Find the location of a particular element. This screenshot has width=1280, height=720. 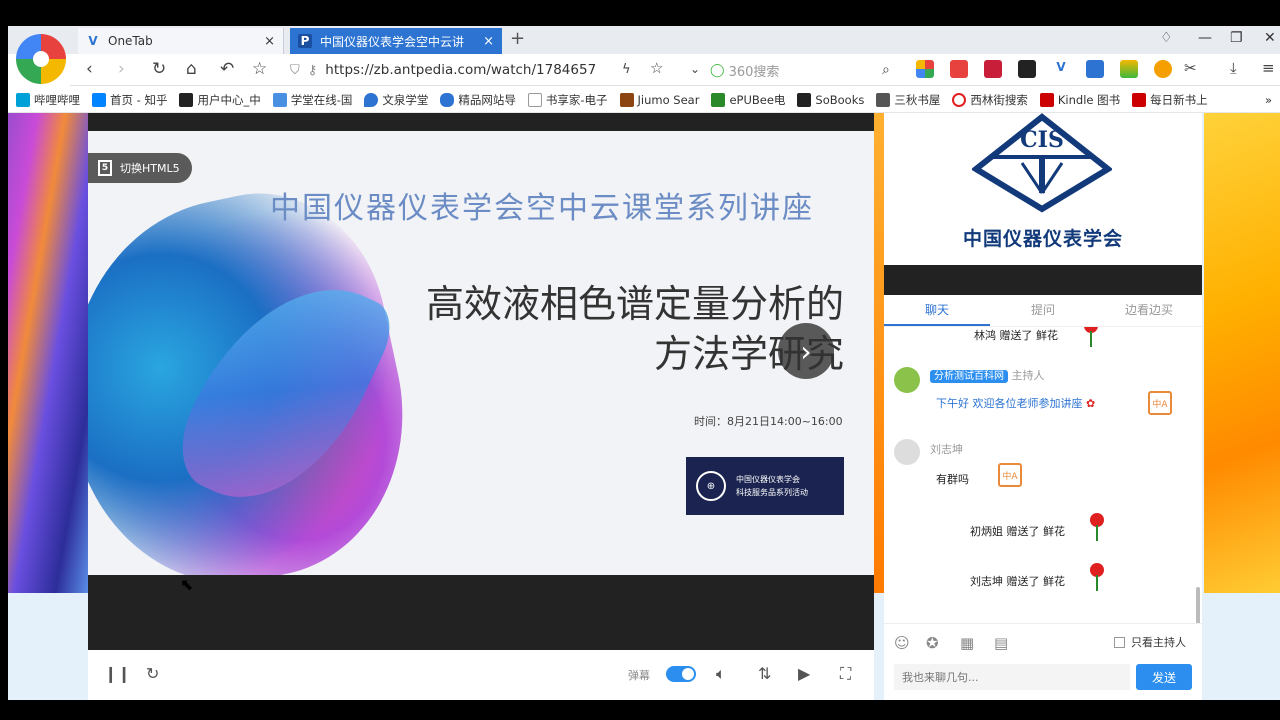

game-extension-icon is located at coordinates (959, 69).